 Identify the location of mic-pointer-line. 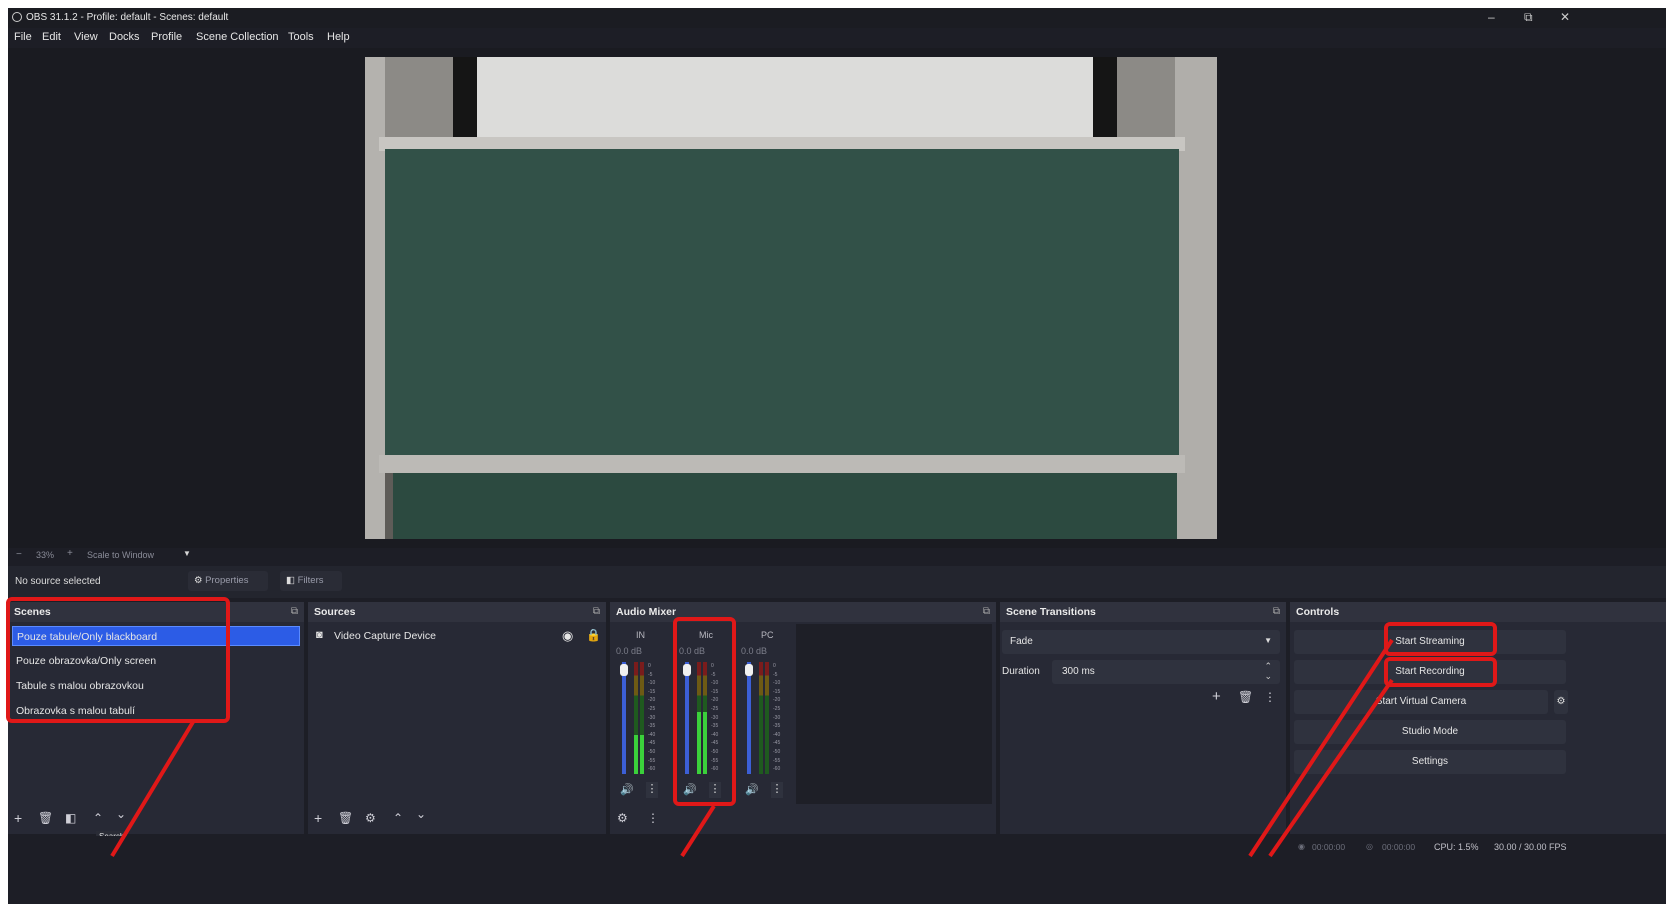
(698, 831).